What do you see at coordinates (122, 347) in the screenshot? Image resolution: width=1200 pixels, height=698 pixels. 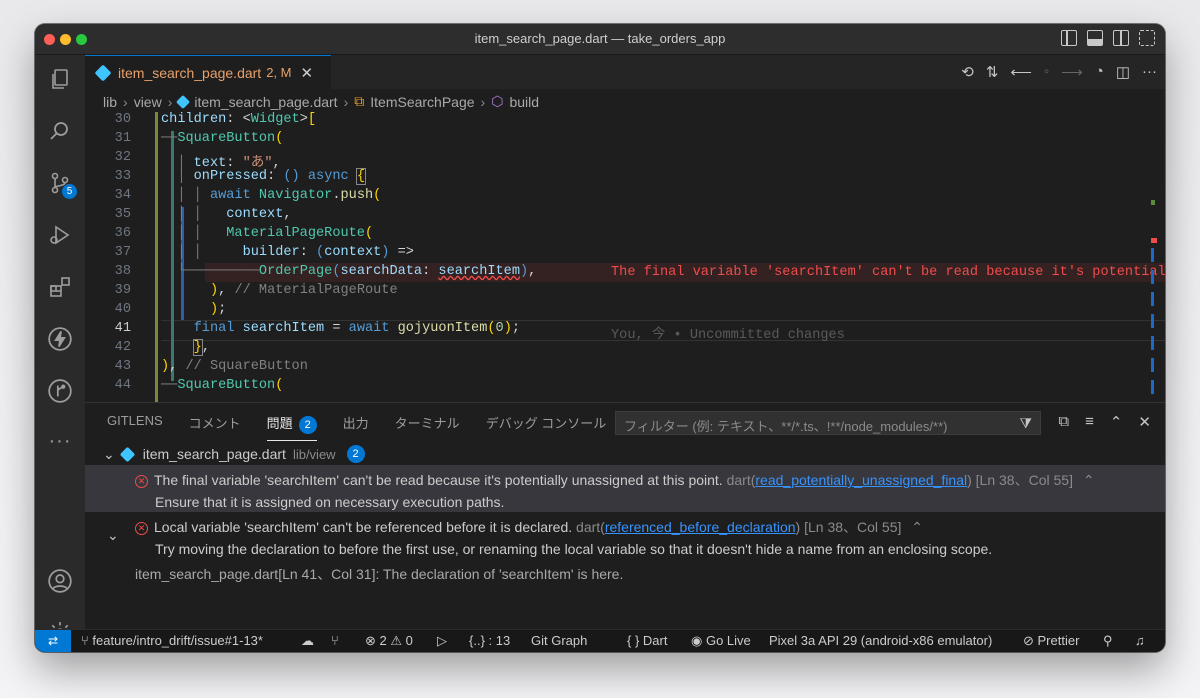 I see `line-number: 42` at bounding box center [122, 347].